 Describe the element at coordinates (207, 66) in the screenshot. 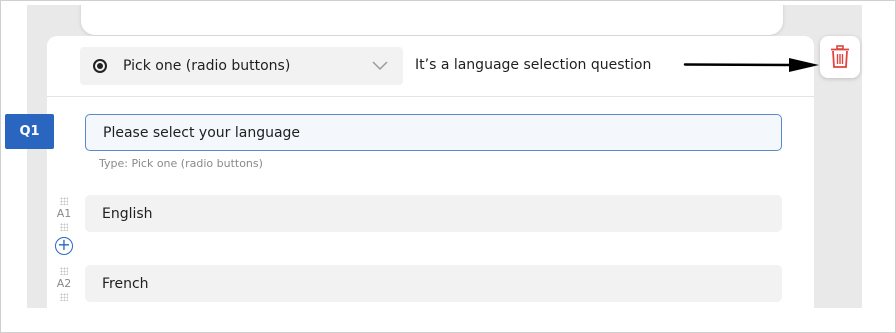

I see `question-type-label: Pick one (radio buttons)` at that location.